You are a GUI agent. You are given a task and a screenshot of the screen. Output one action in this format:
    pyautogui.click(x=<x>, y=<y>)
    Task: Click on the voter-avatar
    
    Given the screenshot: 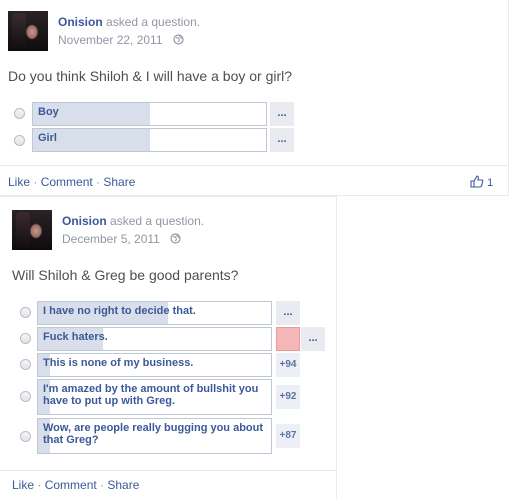 What is the action you would take?
    pyautogui.click(x=288, y=339)
    